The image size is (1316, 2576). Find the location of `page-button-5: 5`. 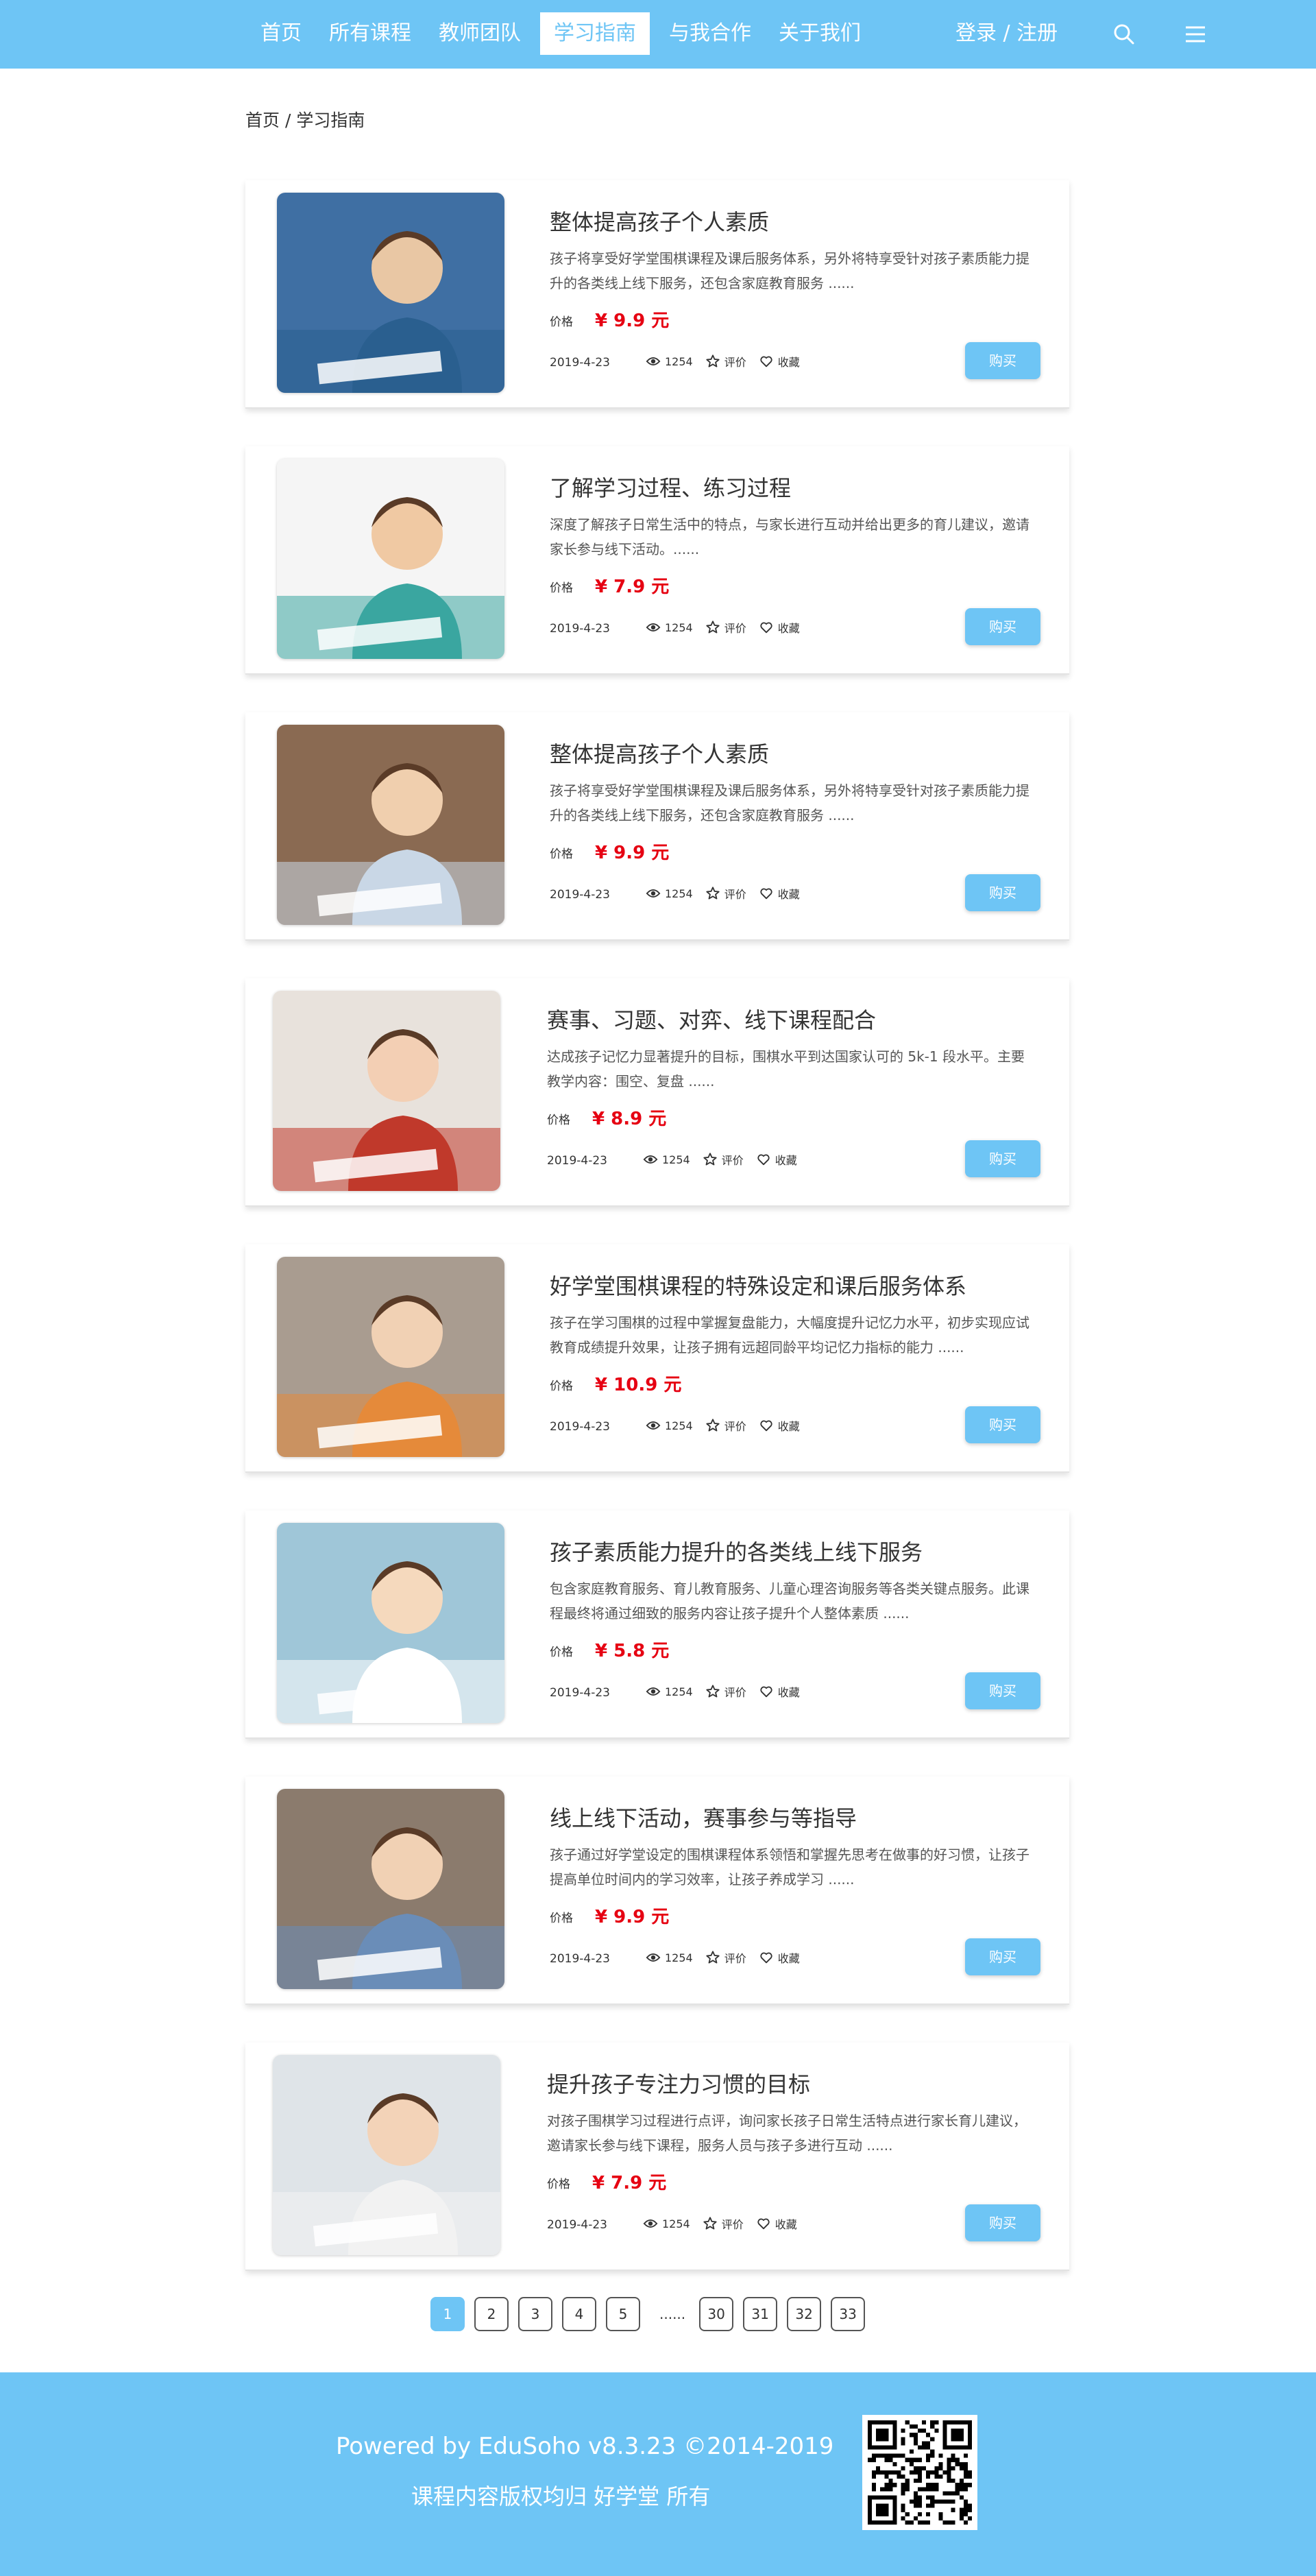

page-button-5: 5 is located at coordinates (623, 2314).